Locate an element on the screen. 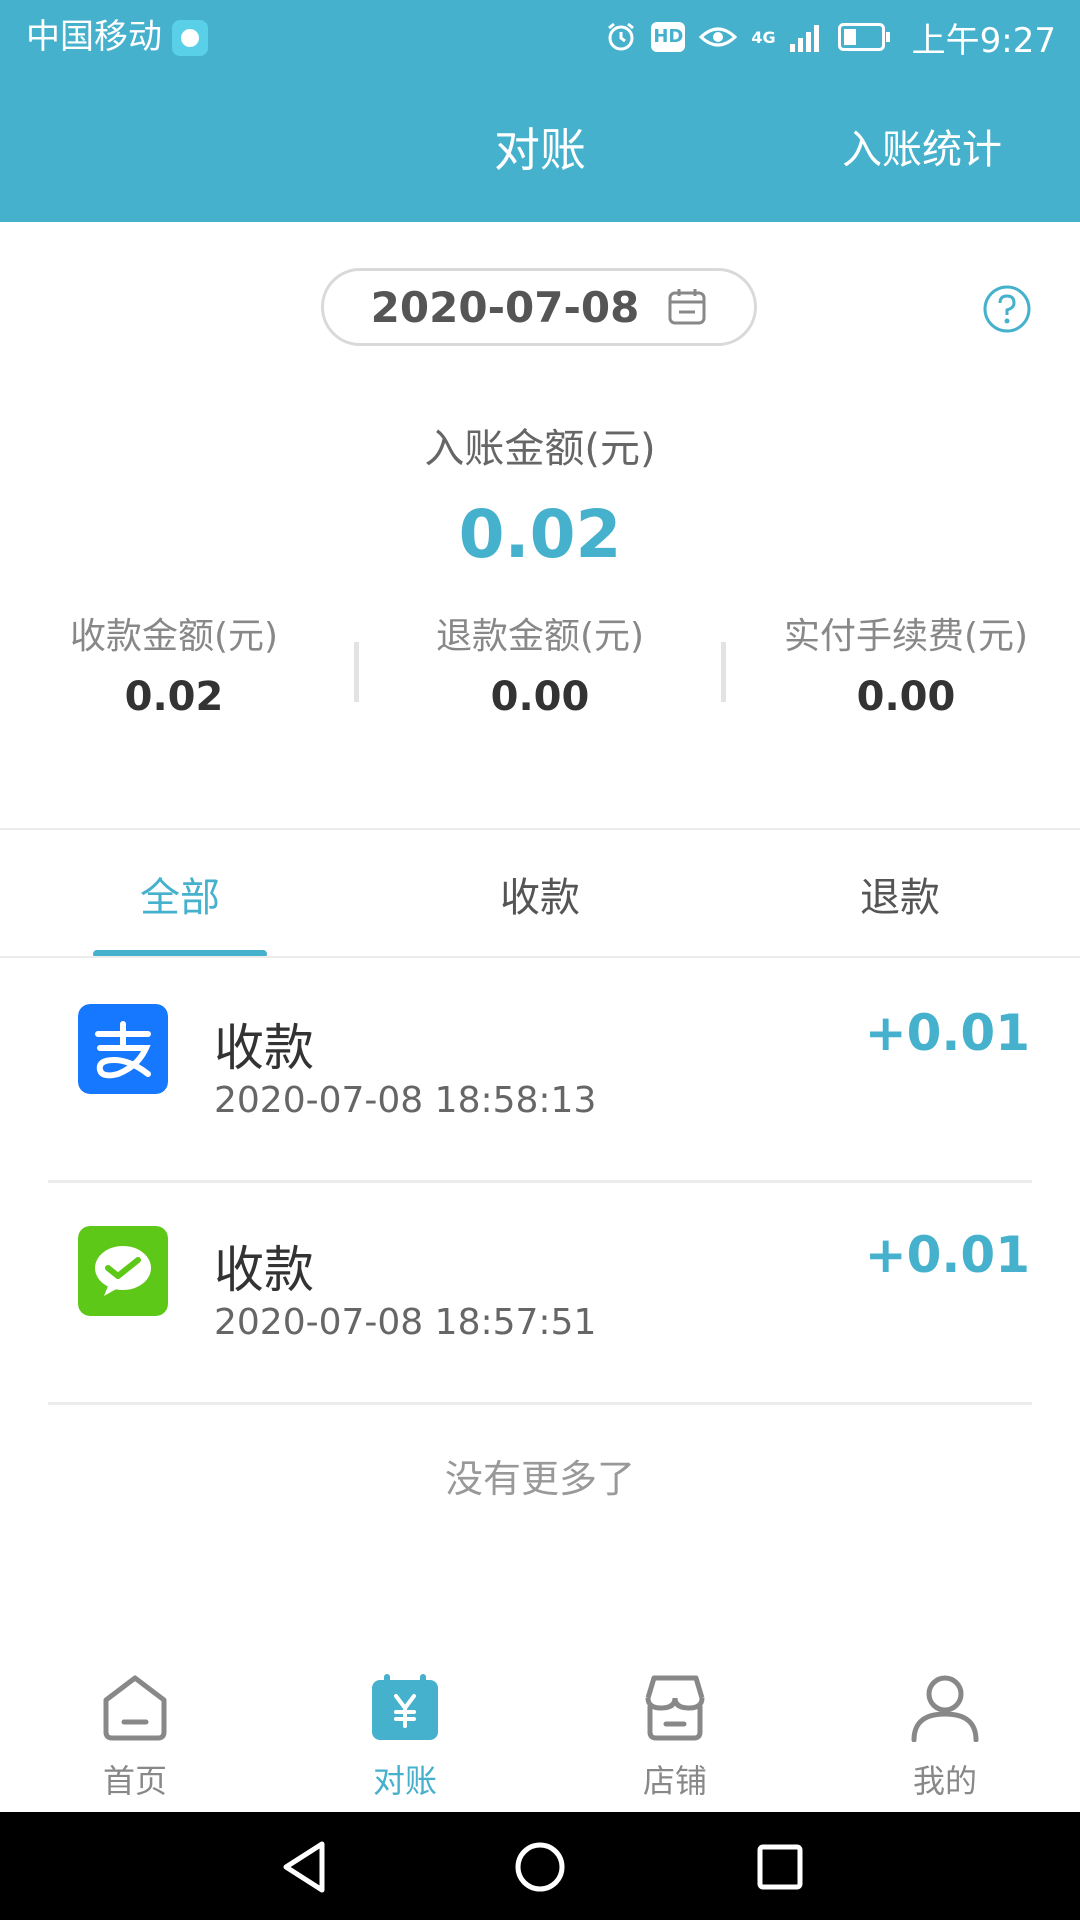  nav-store: 店铺 is located at coordinates (675, 1731).